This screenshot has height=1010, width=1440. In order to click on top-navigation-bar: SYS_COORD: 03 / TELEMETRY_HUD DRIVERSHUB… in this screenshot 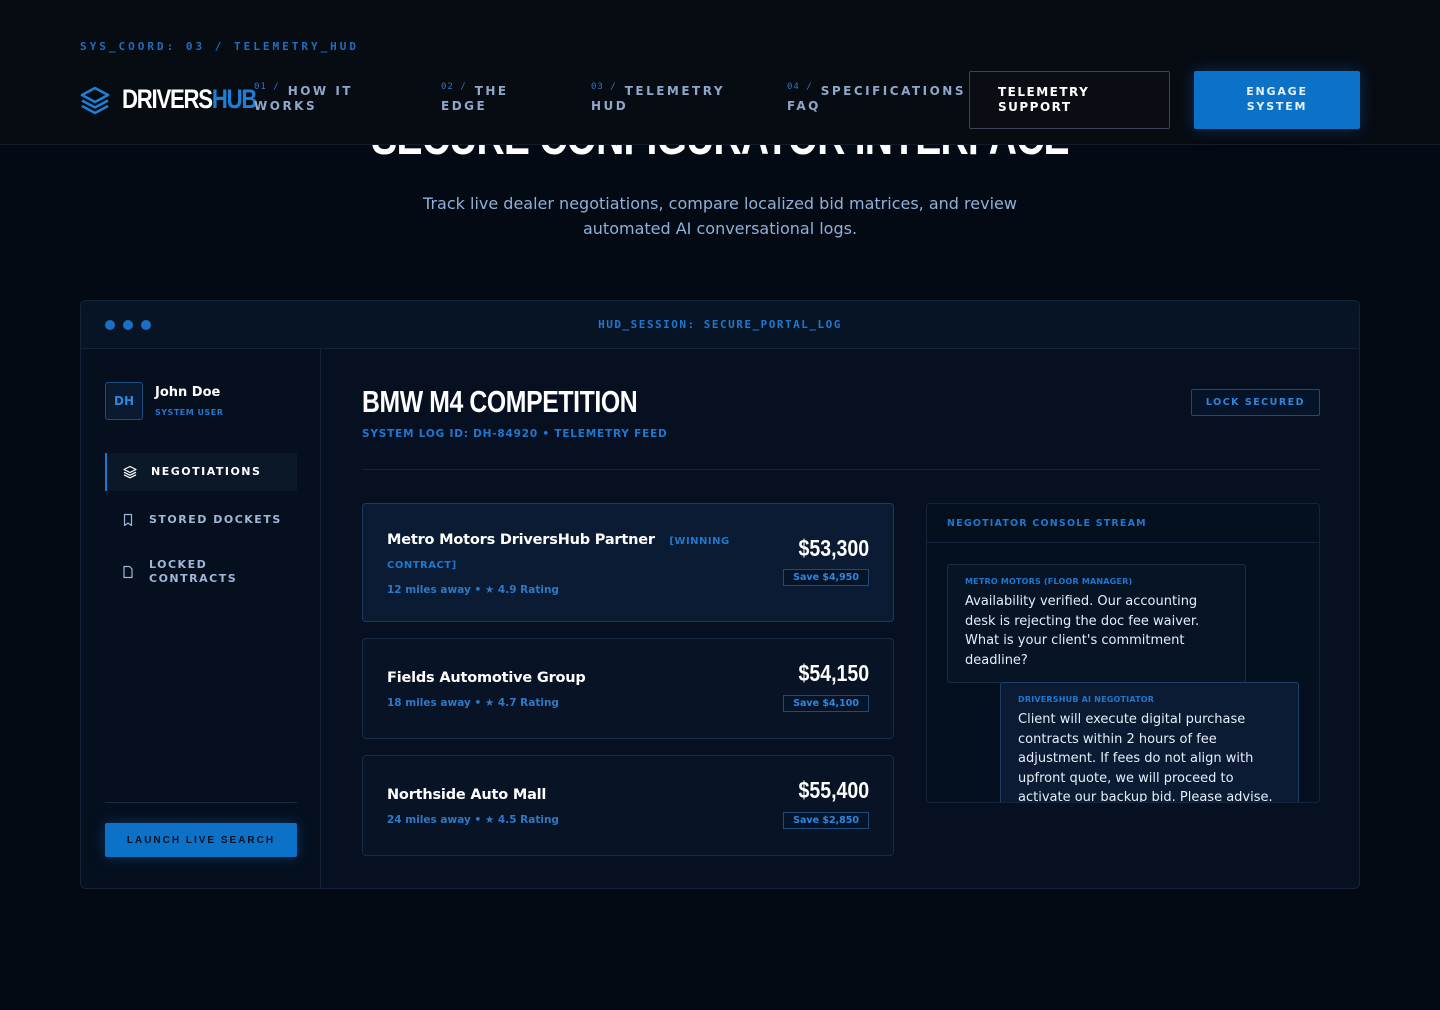, I will do `click(720, 72)`.